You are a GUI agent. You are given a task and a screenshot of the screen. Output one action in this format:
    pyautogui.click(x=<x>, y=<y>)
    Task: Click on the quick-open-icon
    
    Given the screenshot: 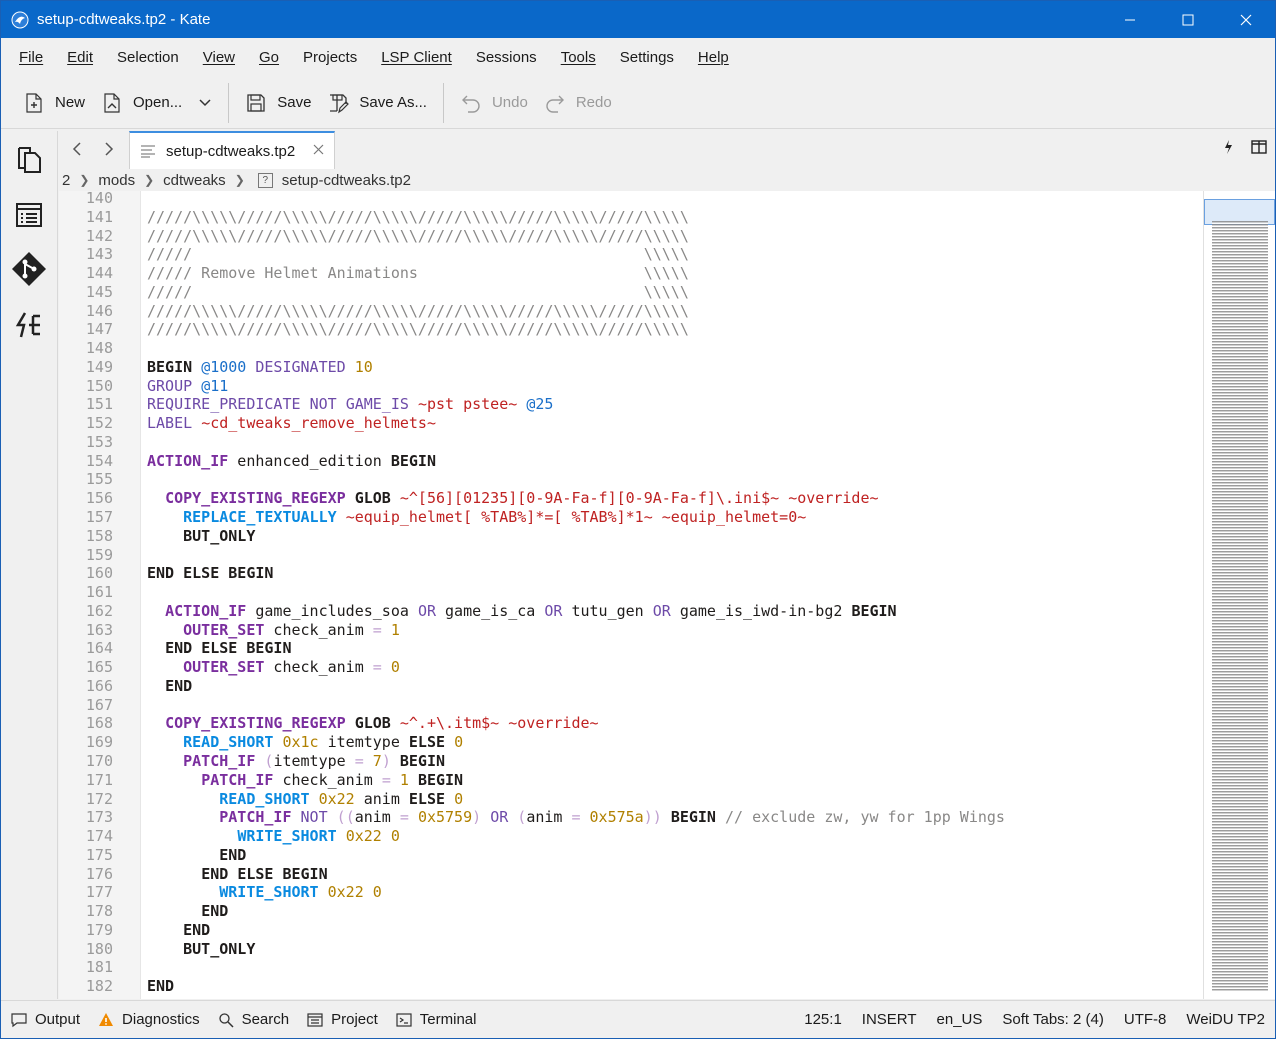 What is the action you would take?
    pyautogui.click(x=1228, y=147)
    